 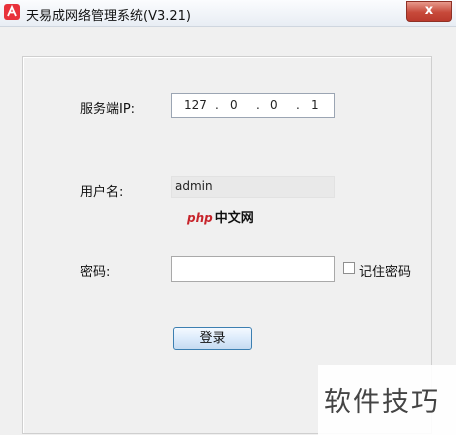 What do you see at coordinates (385, 270) in the screenshot?
I see `remember-password-label: 记住密码` at bounding box center [385, 270].